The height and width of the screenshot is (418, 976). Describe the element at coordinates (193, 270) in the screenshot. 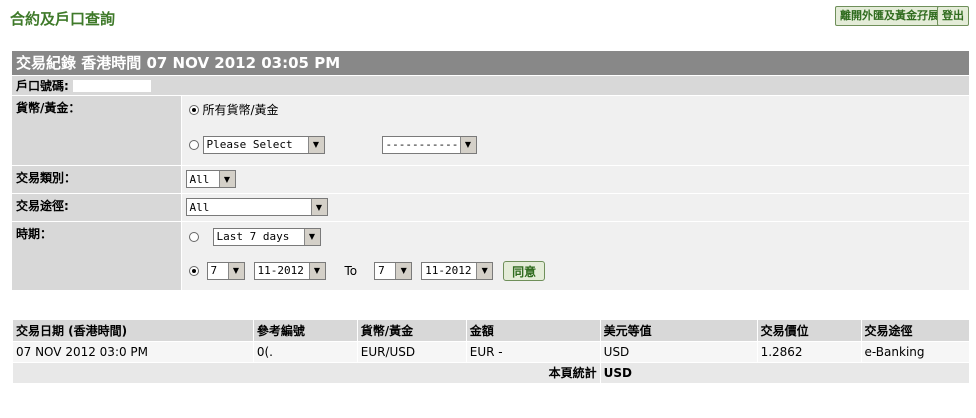

I see `period-range-radio` at that location.